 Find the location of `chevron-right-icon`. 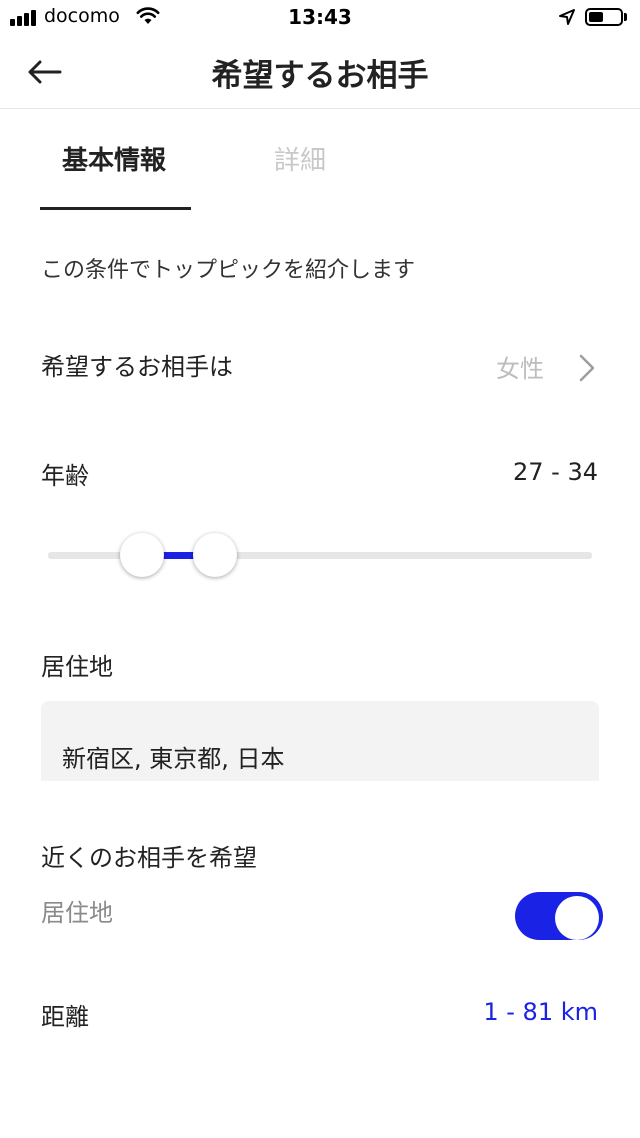

chevron-right-icon is located at coordinates (587, 368).